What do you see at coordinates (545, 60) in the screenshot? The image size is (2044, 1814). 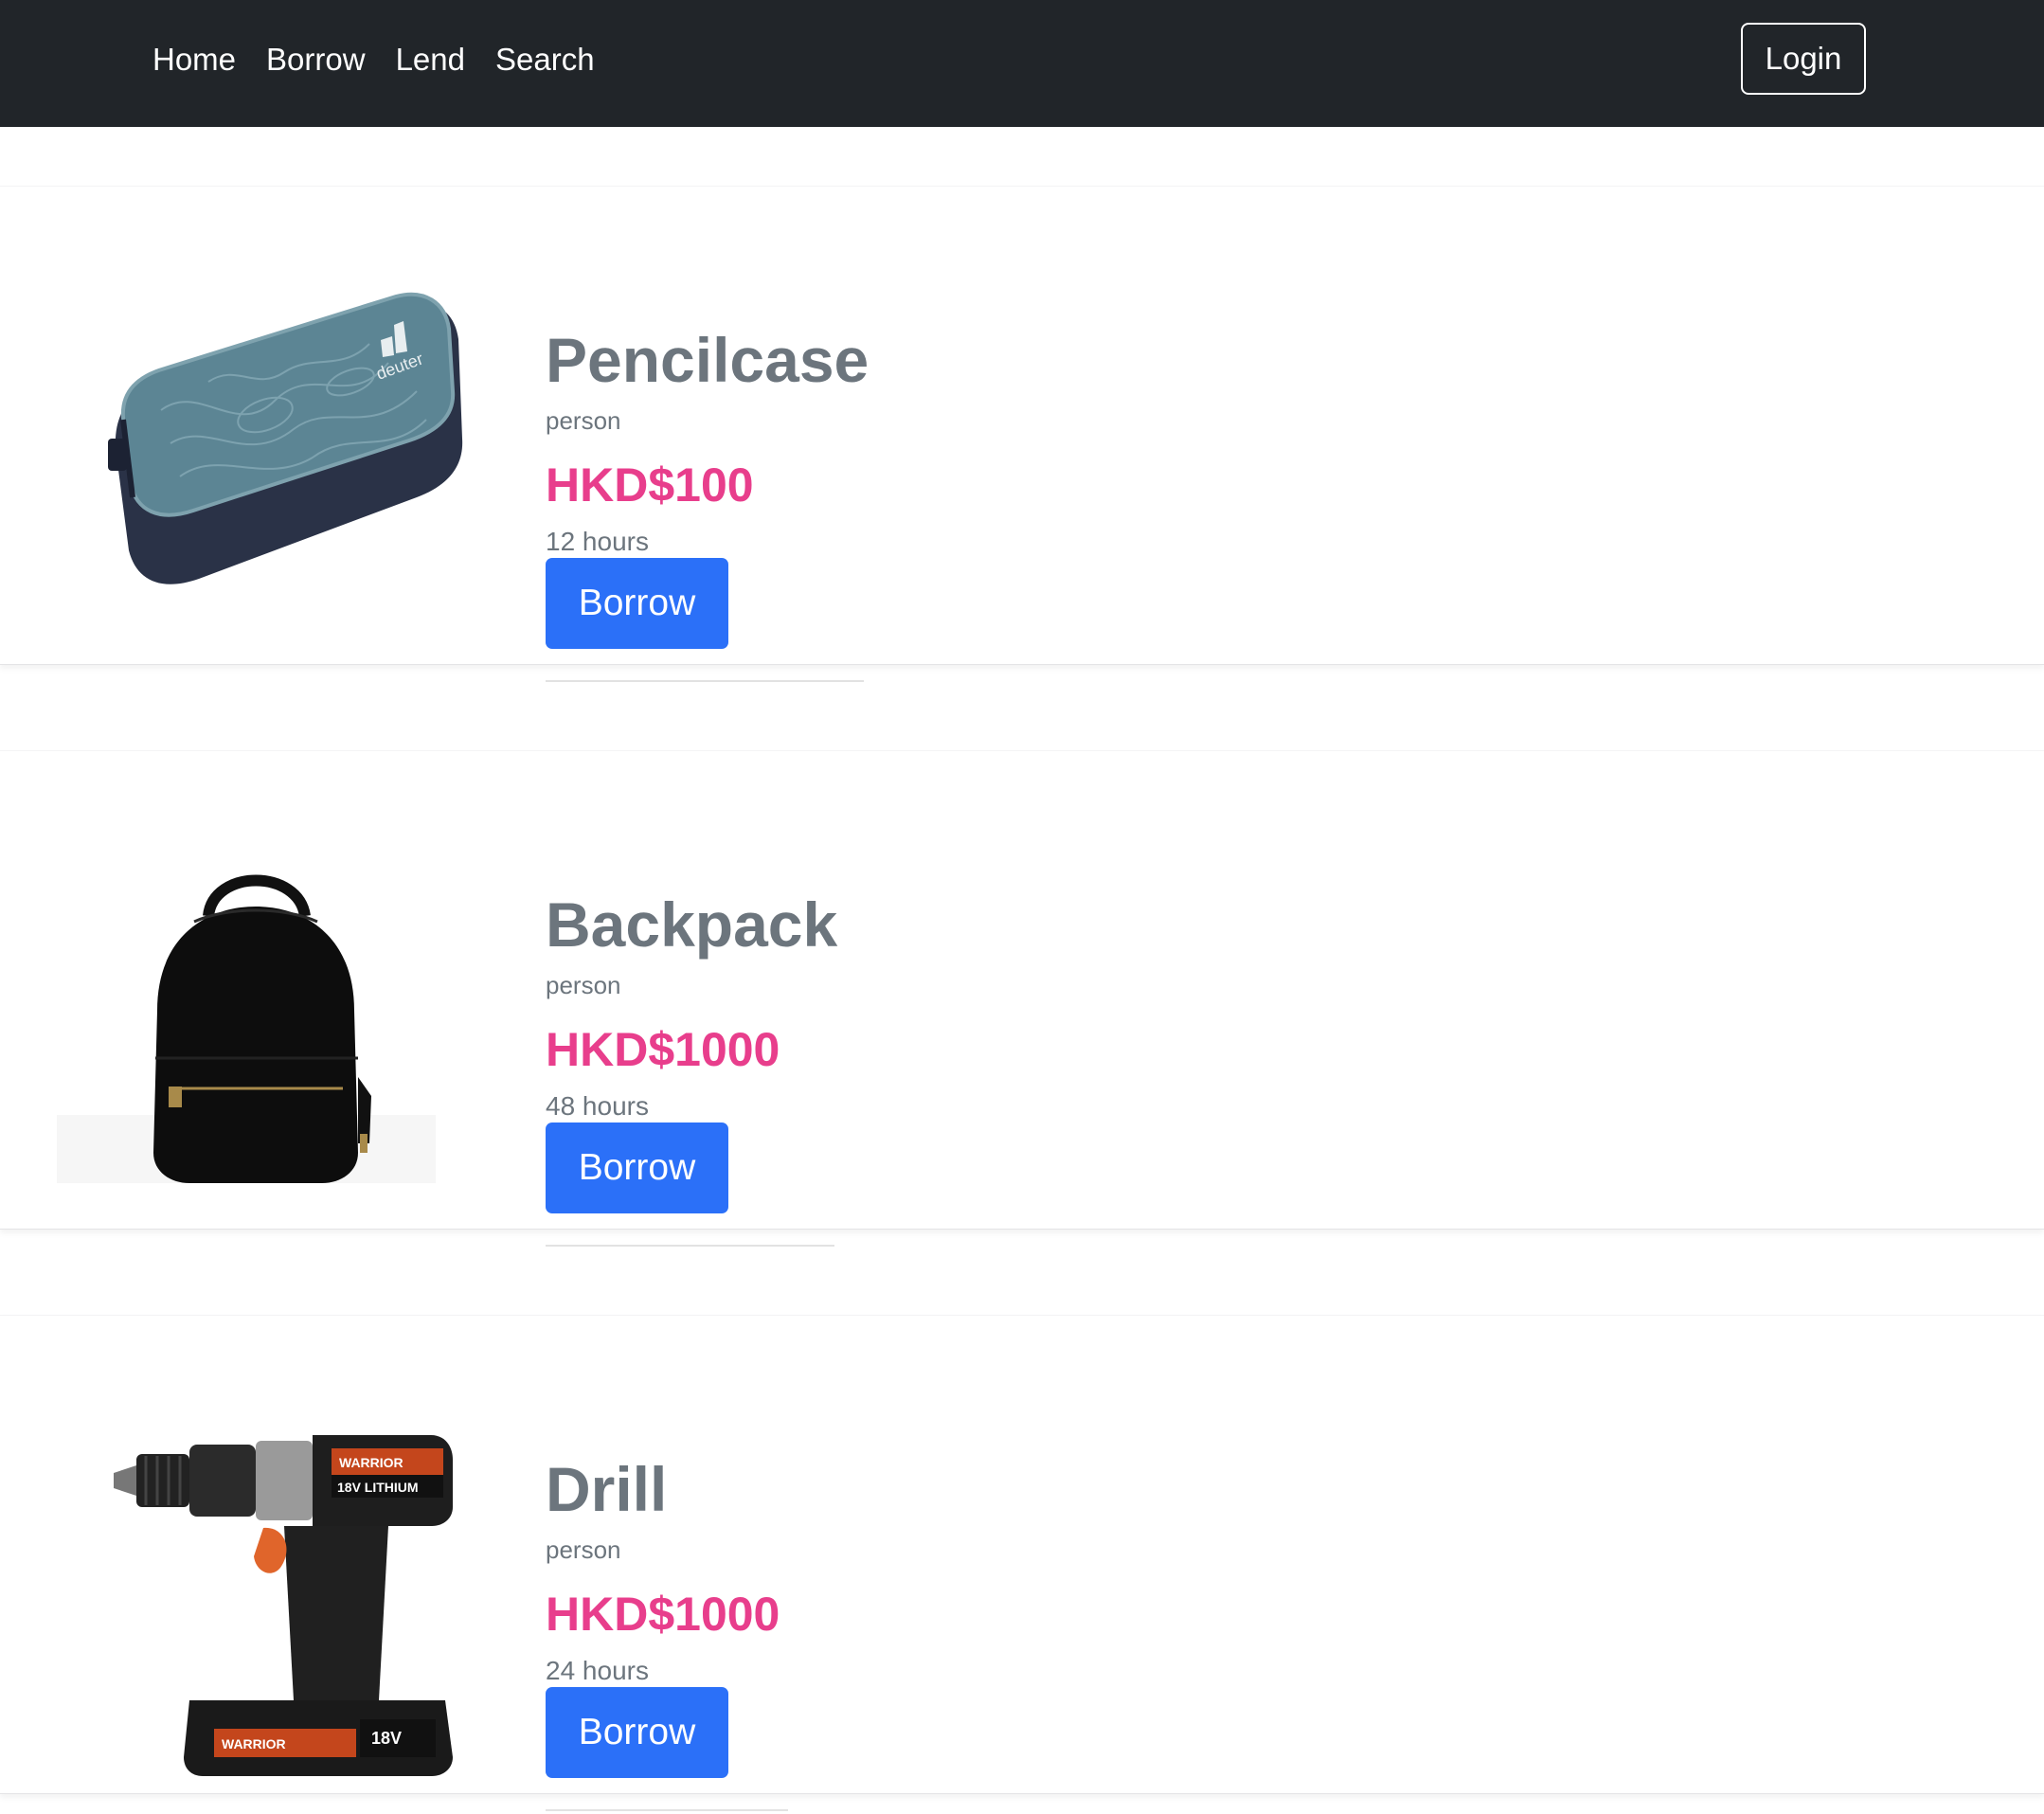 I see `nav-link-search: Search` at bounding box center [545, 60].